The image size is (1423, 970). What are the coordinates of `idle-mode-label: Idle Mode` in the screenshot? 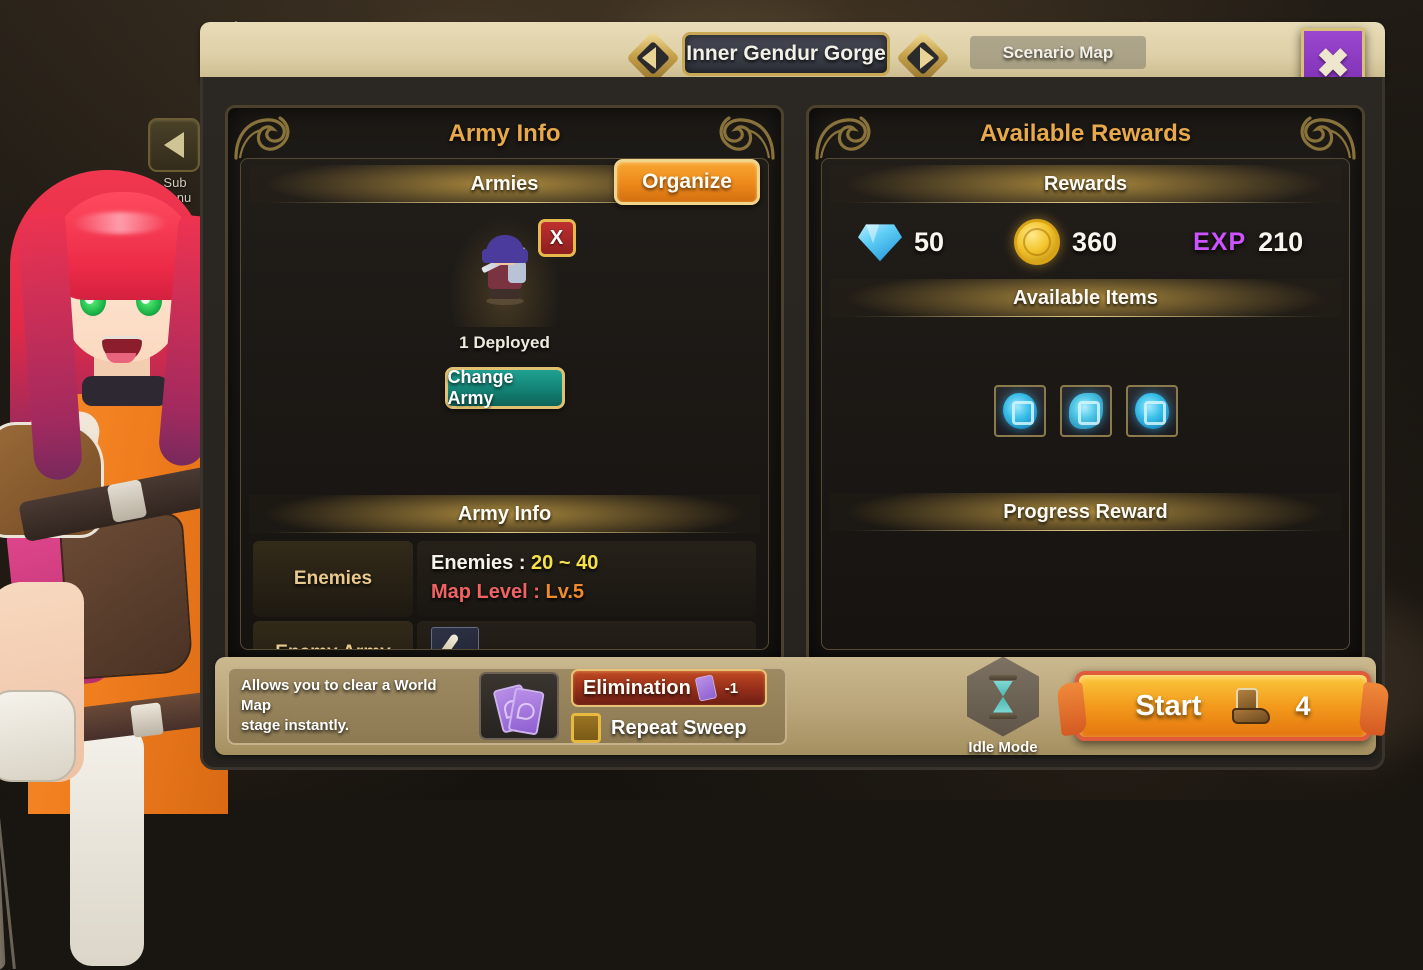 It's located at (1003, 747).